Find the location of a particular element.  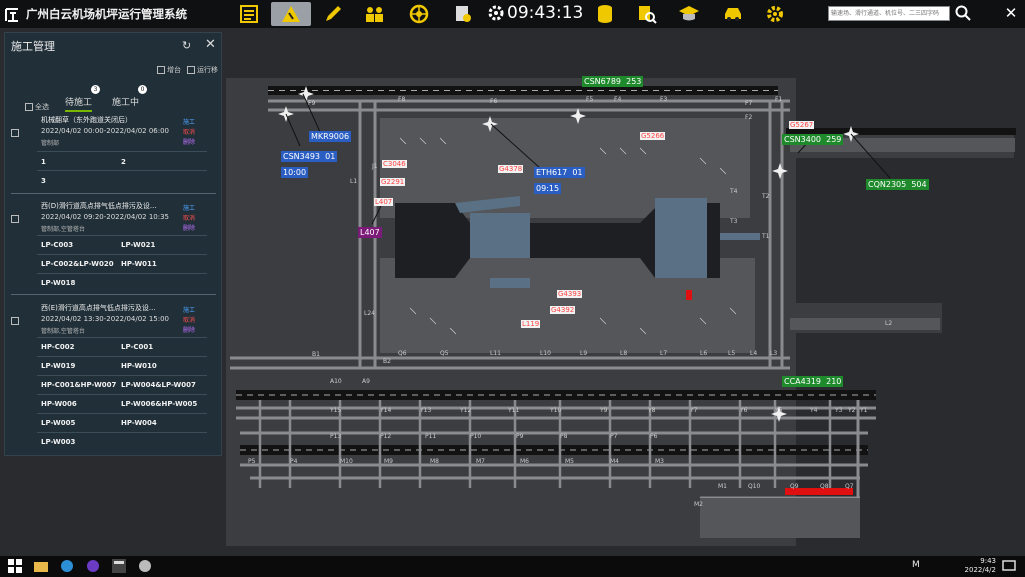

input-method-indicator: M is located at coordinates (916, 565).